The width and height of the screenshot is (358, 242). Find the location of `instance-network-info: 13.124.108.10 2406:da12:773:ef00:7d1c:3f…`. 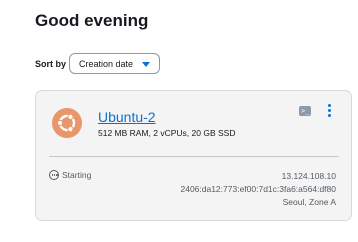

instance-network-info: 13.124.108.10 2406:da12:773:ef00:7d1c:3f… is located at coordinates (258, 189).